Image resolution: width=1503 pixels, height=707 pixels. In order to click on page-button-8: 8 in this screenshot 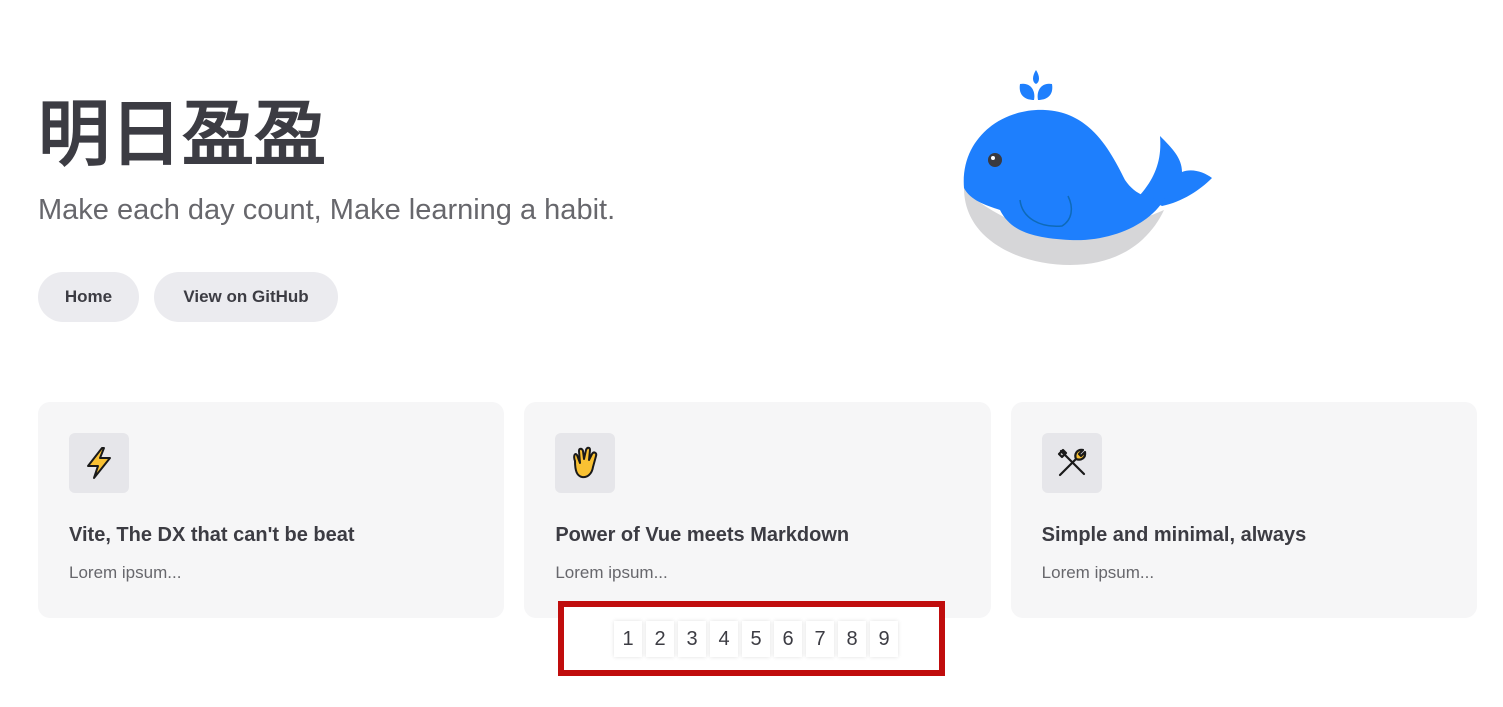, I will do `click(852, 639)`.